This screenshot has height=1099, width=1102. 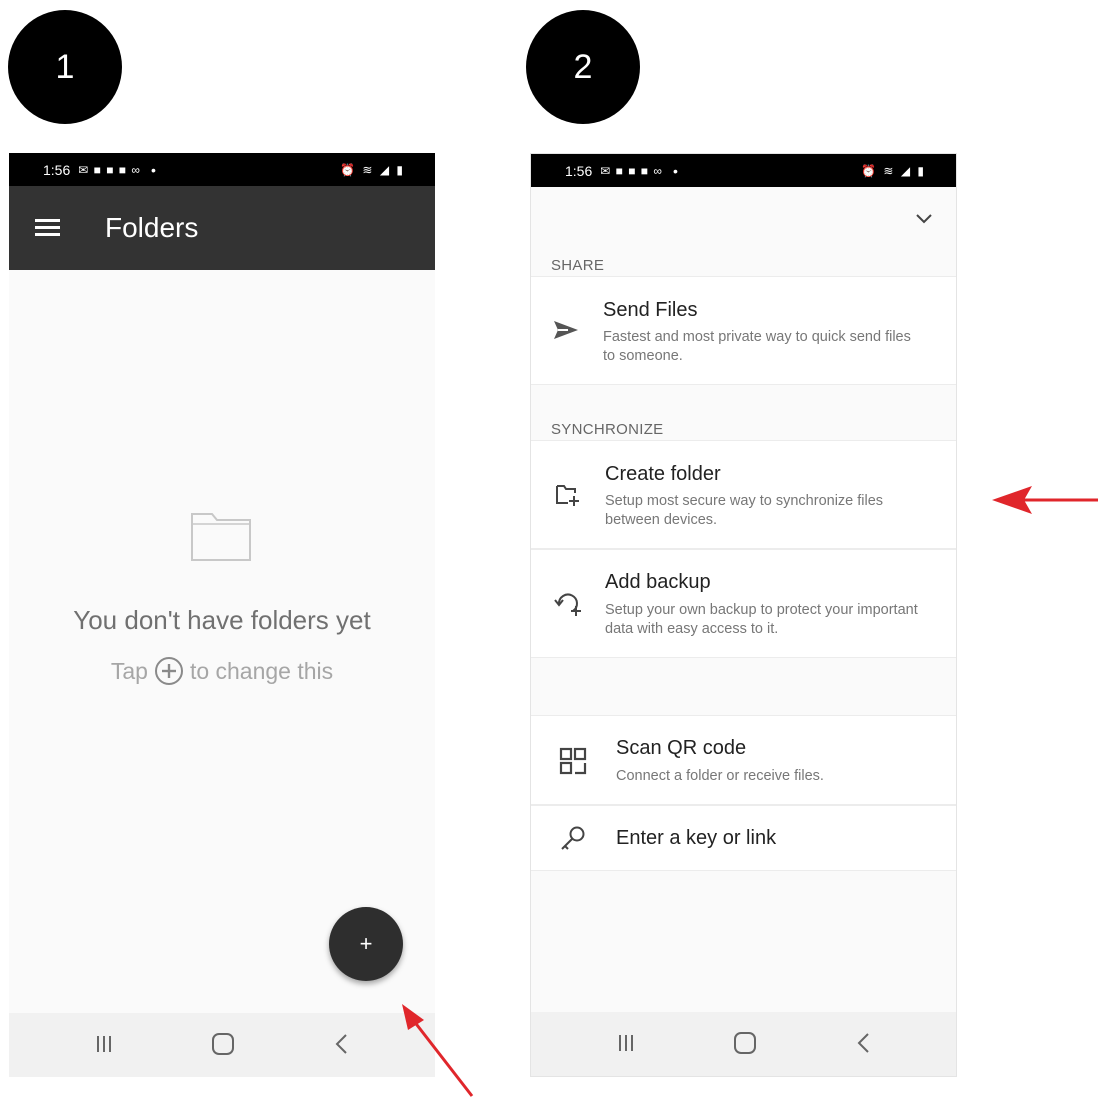 What do you see at coordinates (924, 218) in the screenshot?
I see `chevron-down-icon` at bounding box center [924, 218].